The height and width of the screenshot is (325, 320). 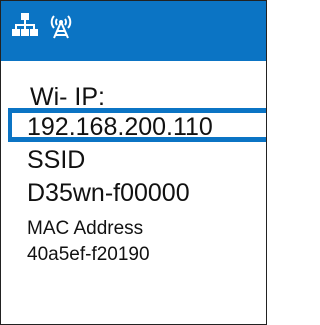 I want to click on mac-address-label: MAC Address, so click(x=85, y=228).